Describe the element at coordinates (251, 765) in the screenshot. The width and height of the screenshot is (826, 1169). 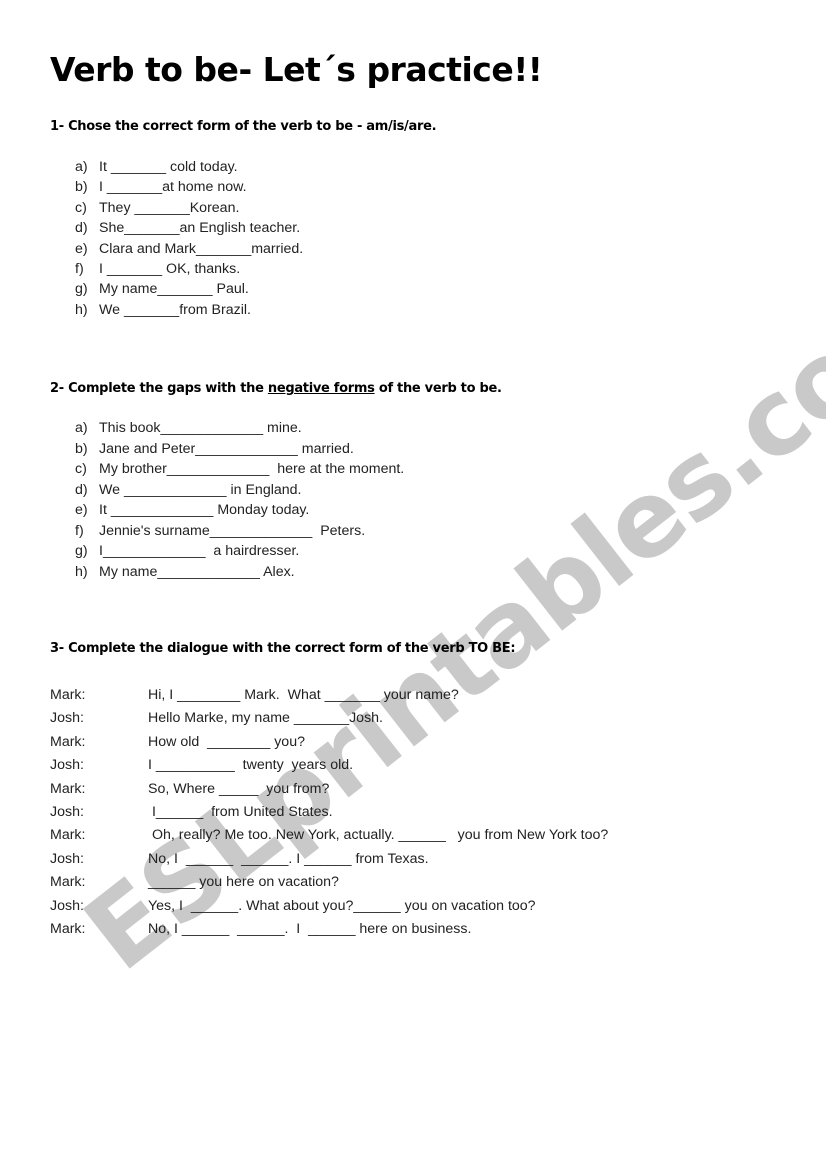
I see `line-text: I __________ twenty years old.` at that location.